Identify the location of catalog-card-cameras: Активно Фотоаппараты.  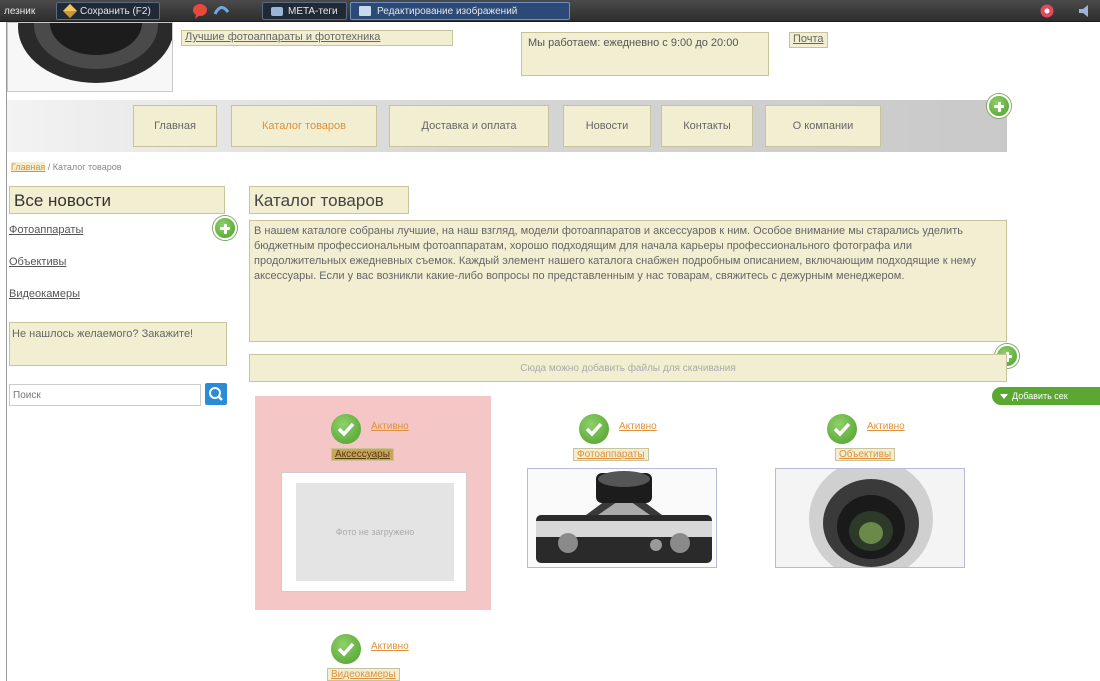
(623, 503).